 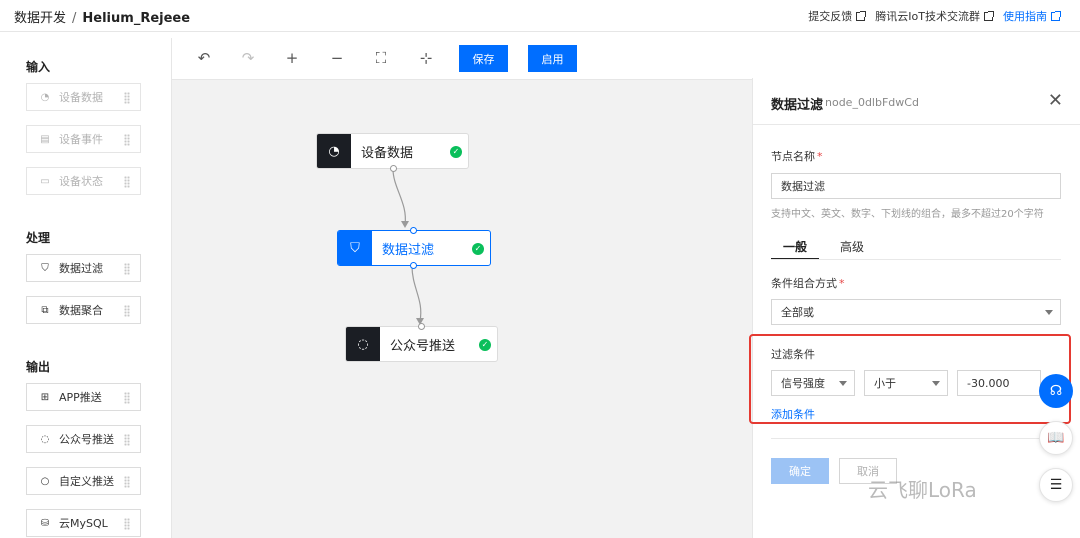 What do you see at coordinates (1055, 100) in the screenshot?
I see `close-icon: ✕` at bounding box center [1055, 100].